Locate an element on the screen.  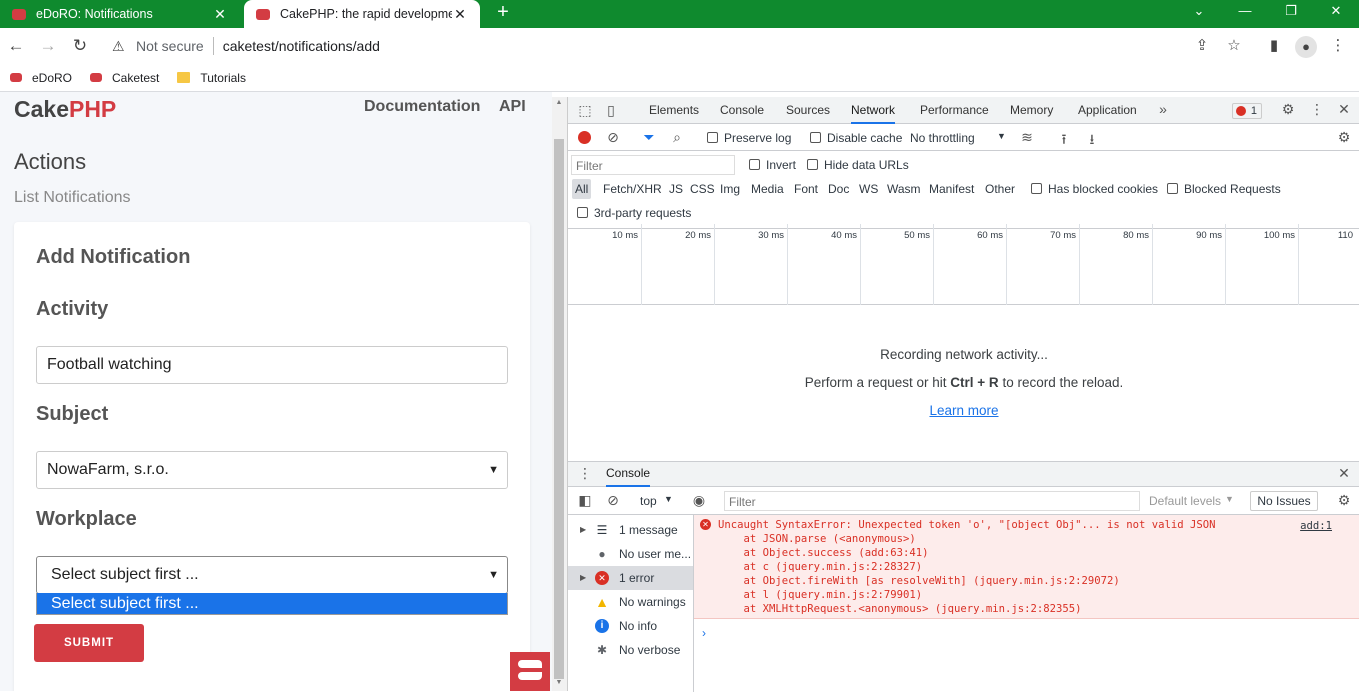
drawer-tab-console: Console is located at coordinates (628, 474).